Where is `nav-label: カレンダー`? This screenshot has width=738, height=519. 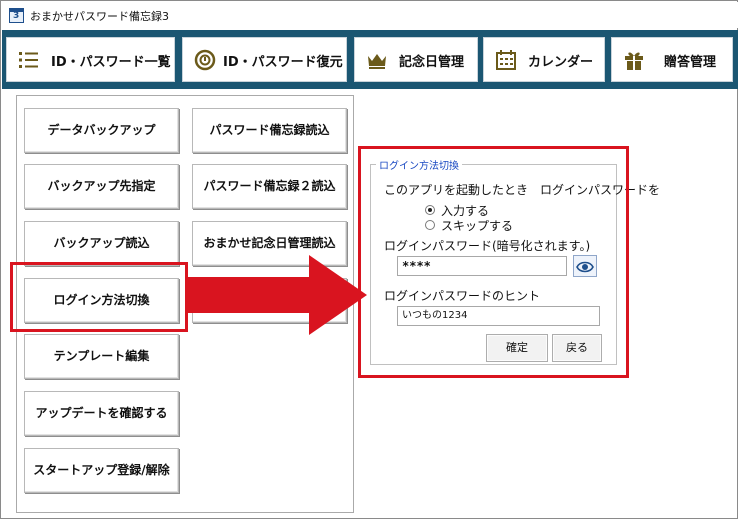 nav-label: カレンダー is located at coordinates (561, 62).